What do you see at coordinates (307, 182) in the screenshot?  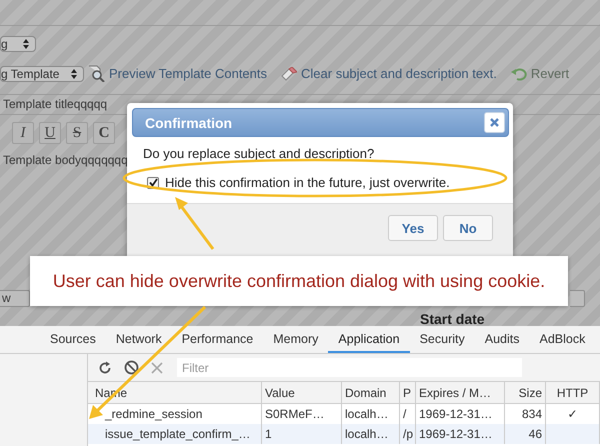 I see `checkbox-label: Hide this confirmation in the future, just overwrite.` at bounding box center [307, 182].